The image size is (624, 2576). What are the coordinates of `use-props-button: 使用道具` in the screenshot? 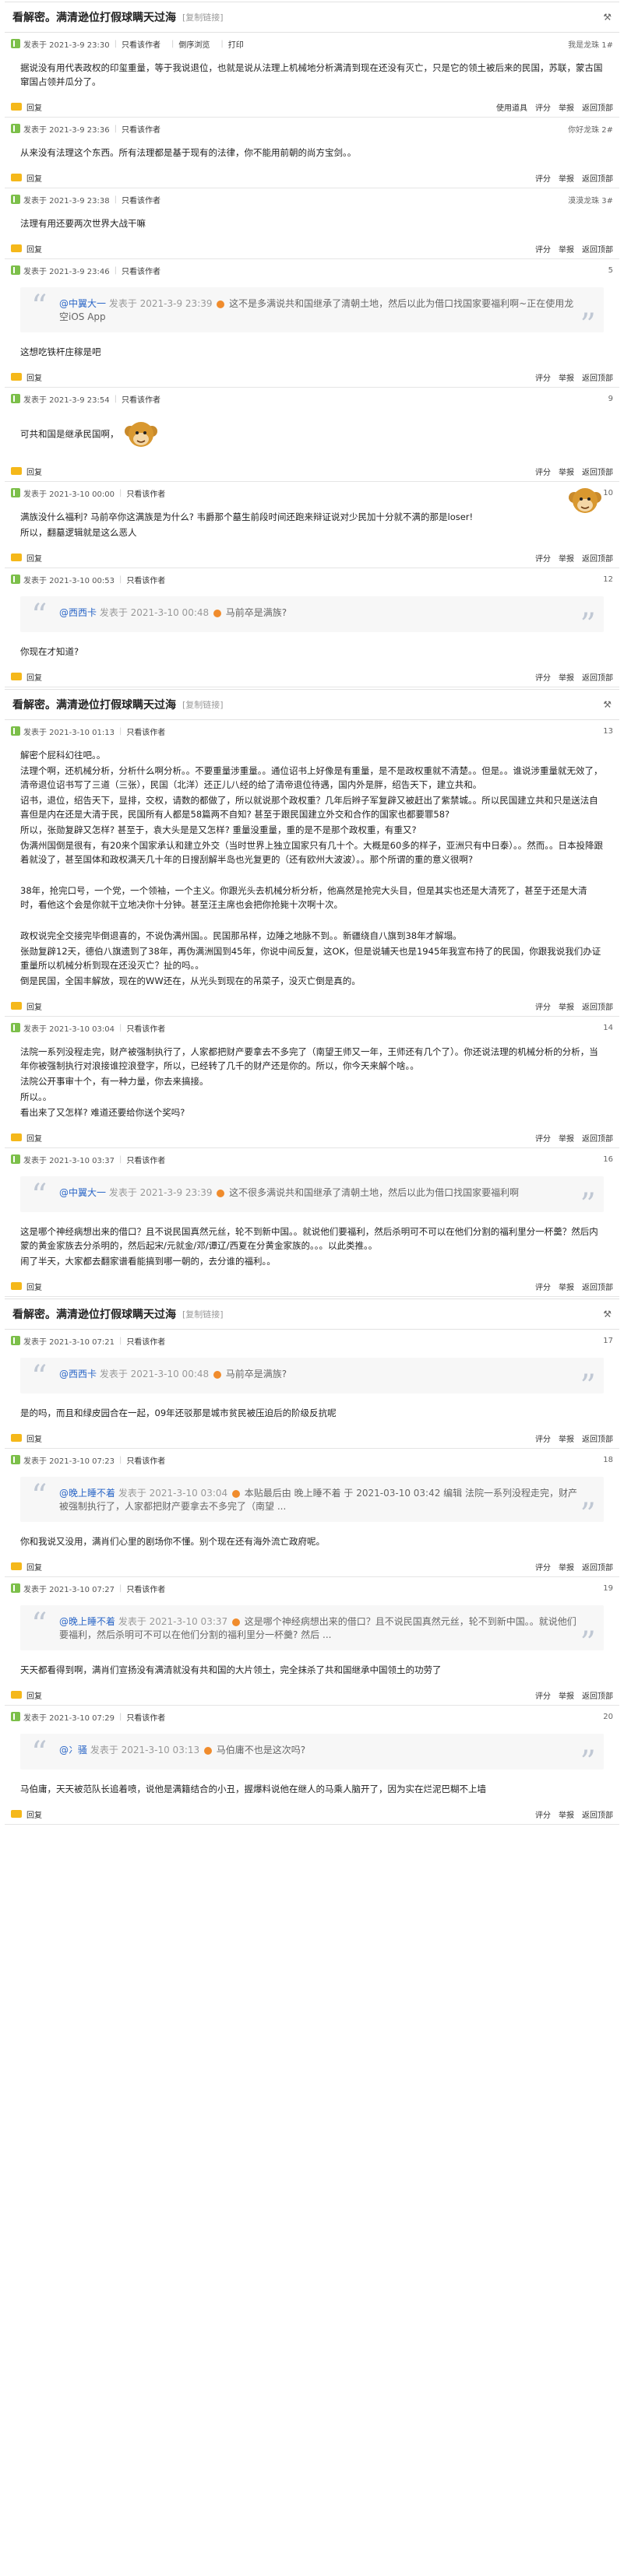 It's located at (512, 107).